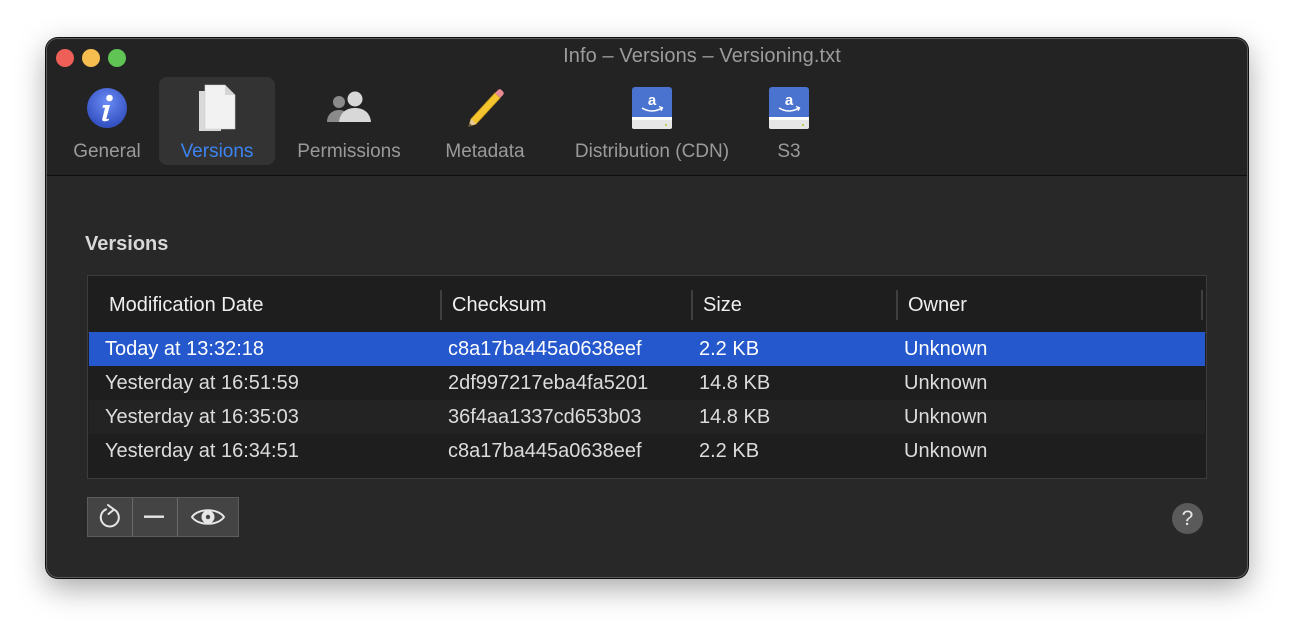  What do you see at coordinates (127, 244) in the screenshot?
I see `section-title: Versions` at bounding box center [127, 244].